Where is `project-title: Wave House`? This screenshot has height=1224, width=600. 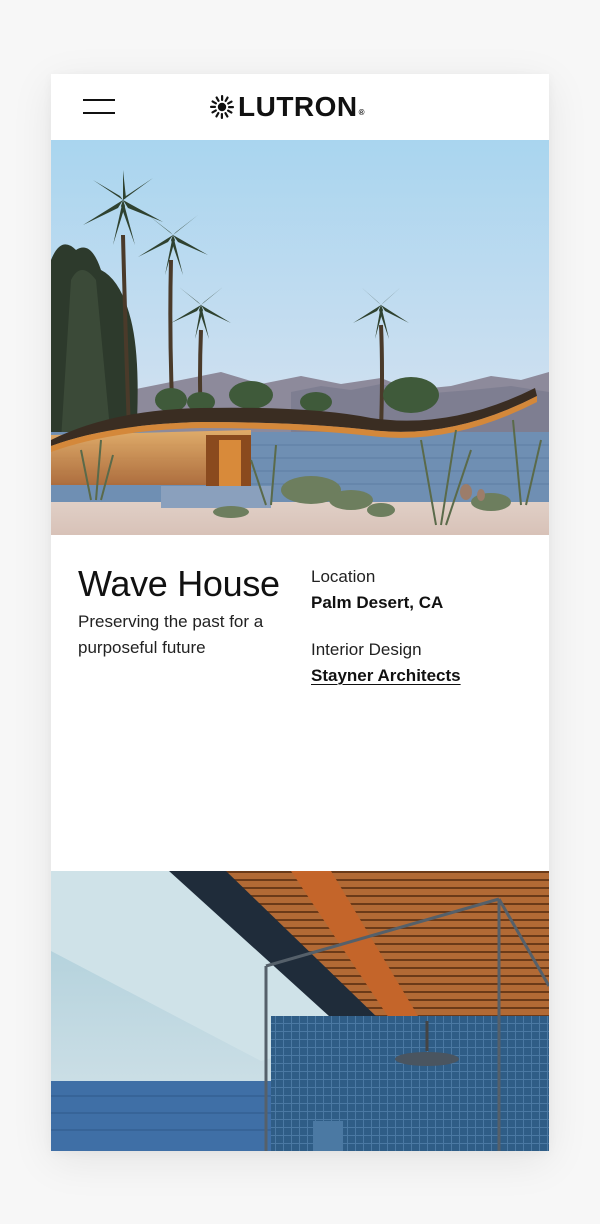 project-title: Wave House is located at coordinates (179, 583).